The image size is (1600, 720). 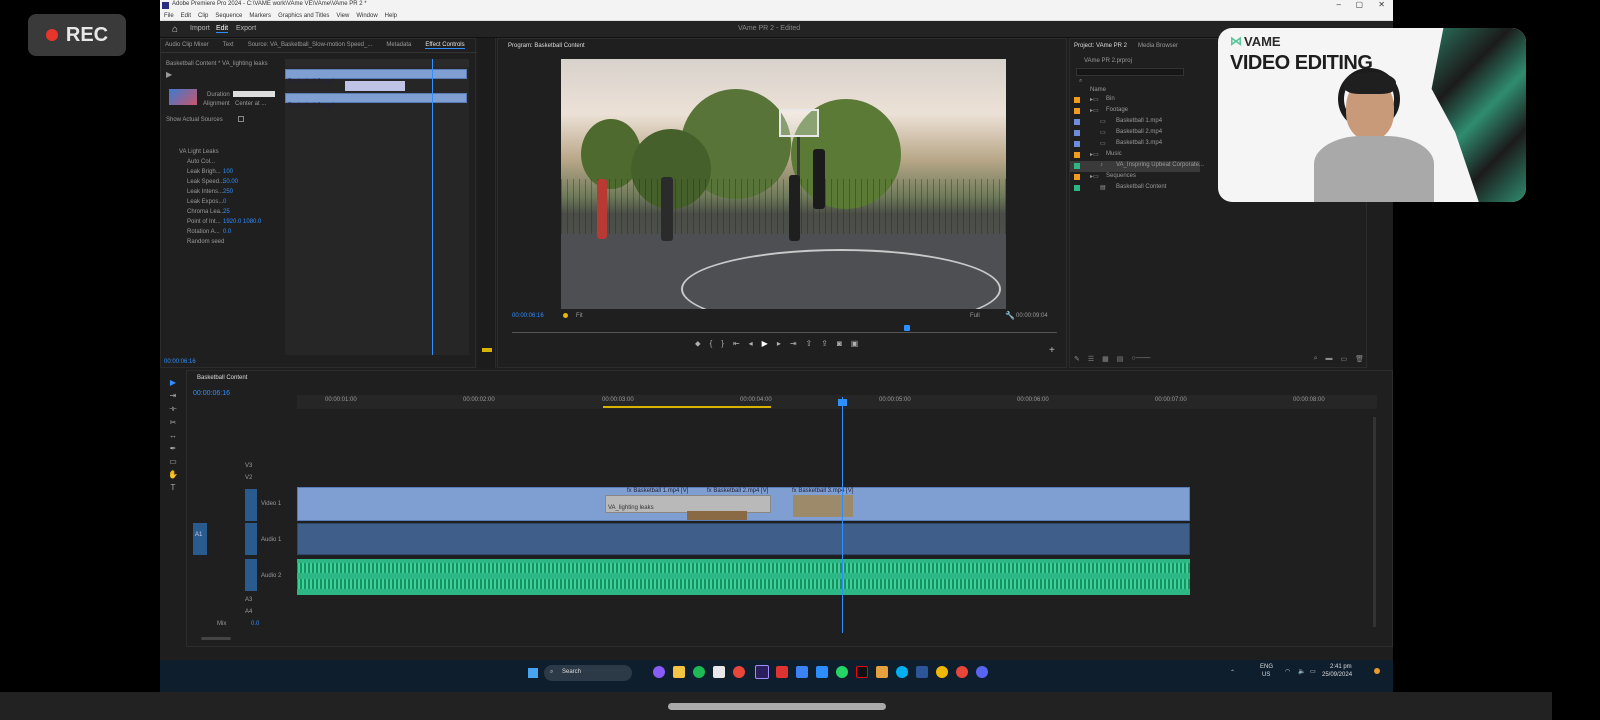 I want to click on word-icon, so click(x=922, y=672).